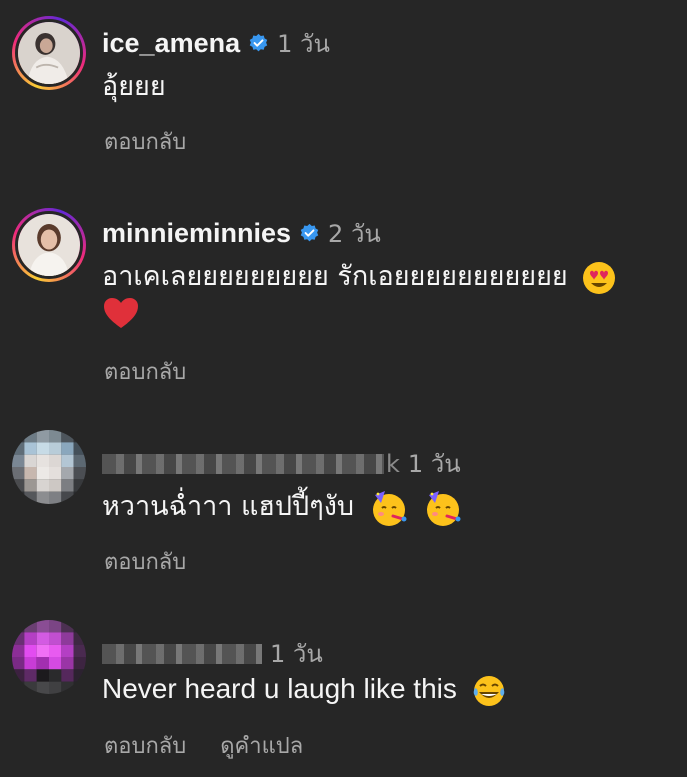 This screenshot has height=777, width=687. Describe the element at coordinates (599, 277) in the screenshot. I see `heart-eyes-emoji` at that location.